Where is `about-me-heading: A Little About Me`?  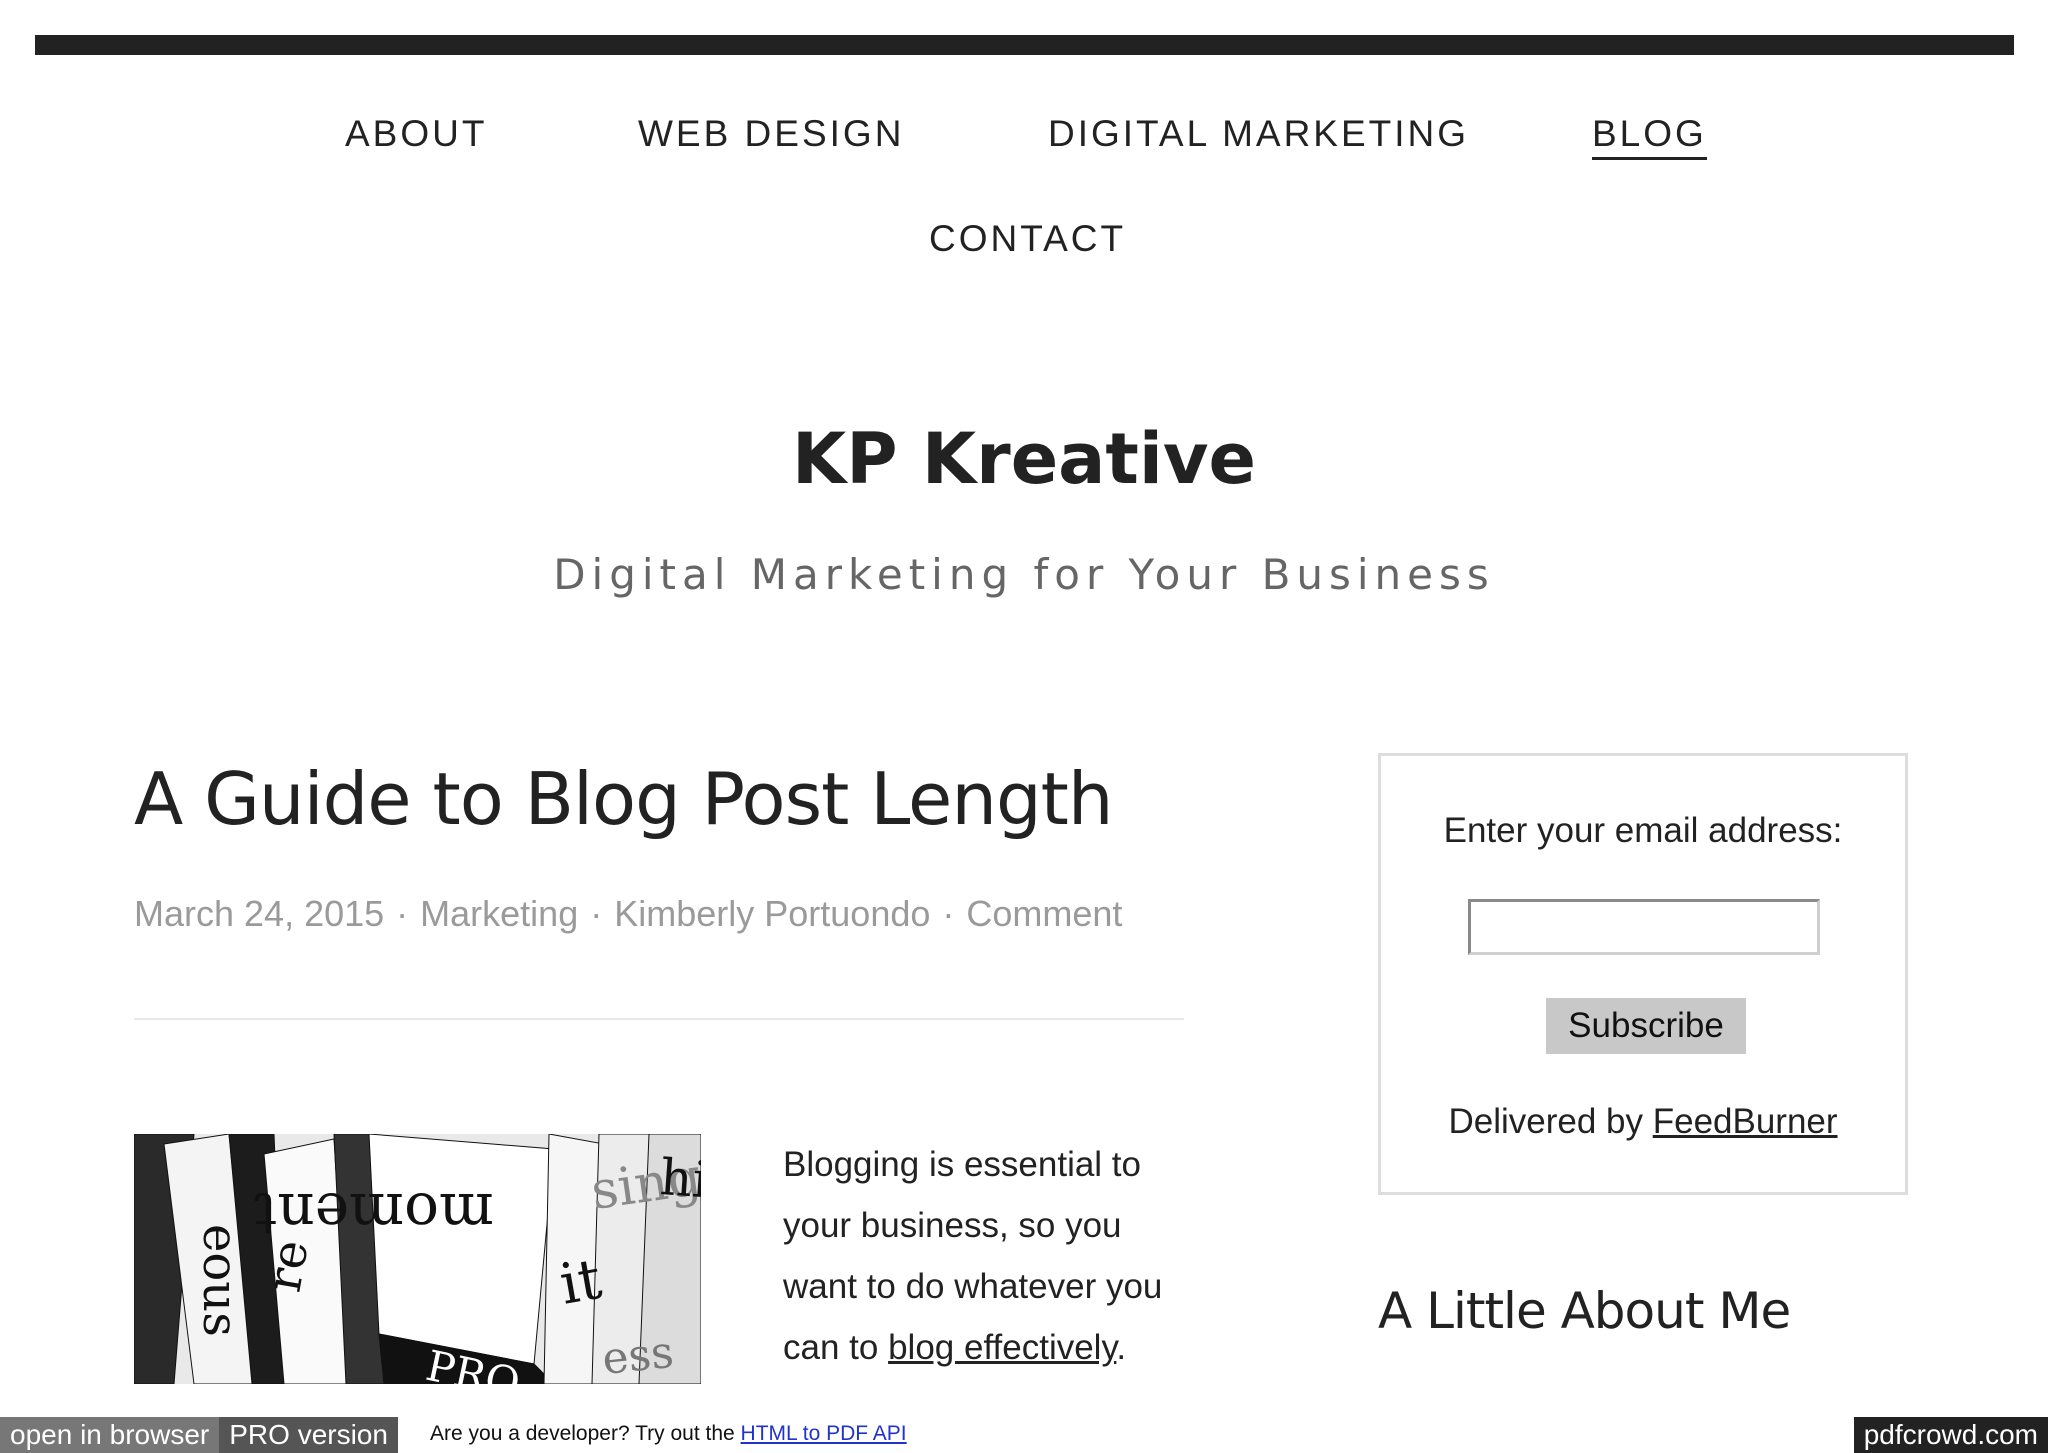 about-me-heading: A Little About Me is located at coordinates (1584, 1311).